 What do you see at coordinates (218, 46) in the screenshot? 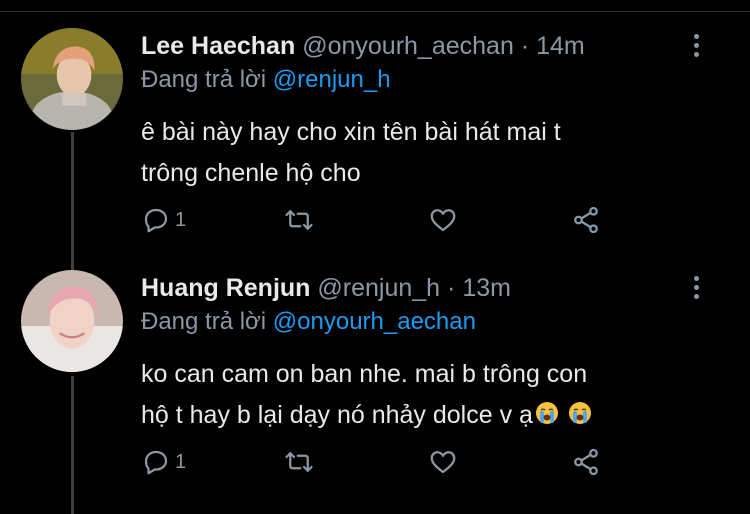
I see `display-name: Lee Haechan` at bounding box center [218, 46].